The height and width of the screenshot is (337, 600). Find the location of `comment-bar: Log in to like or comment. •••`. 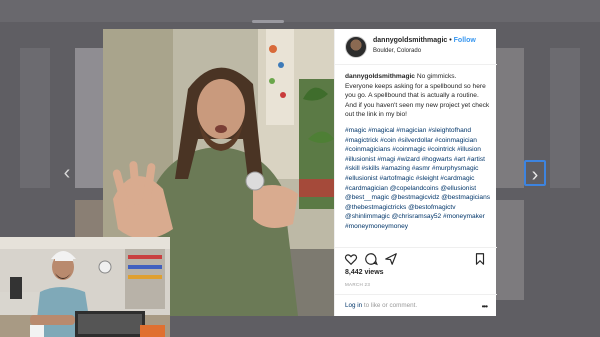

comment-bar: Log in to like or comment. ••• is located at coordinates (416, 305).